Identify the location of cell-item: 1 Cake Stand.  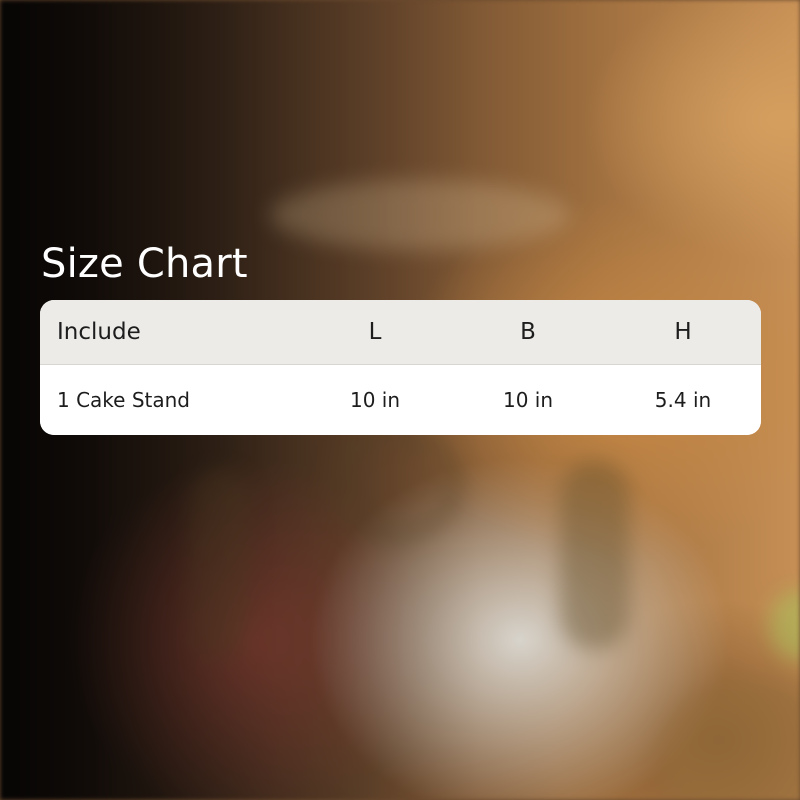
(123, 400).